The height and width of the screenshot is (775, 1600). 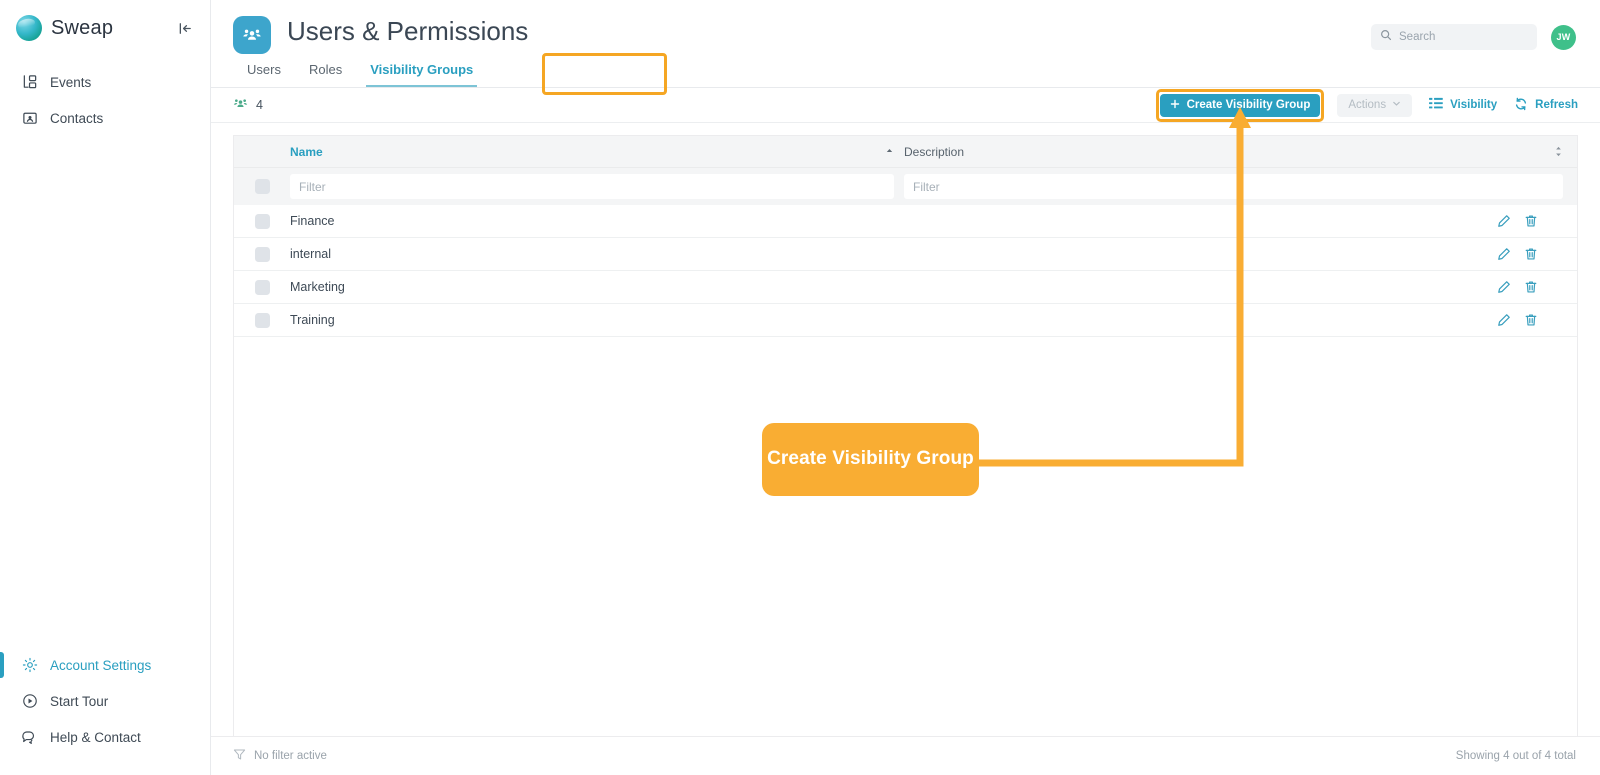 I want to click on tab-users: Users, so click(x=264, y=71).